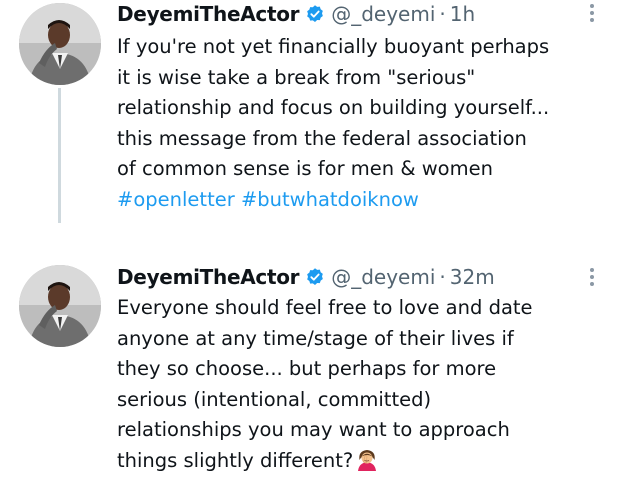  What do you see at coordinates (330, 199) in the screenshot?
I see `hashtag-link: #butwhatdoiknow` at bounding box center [330, 199].